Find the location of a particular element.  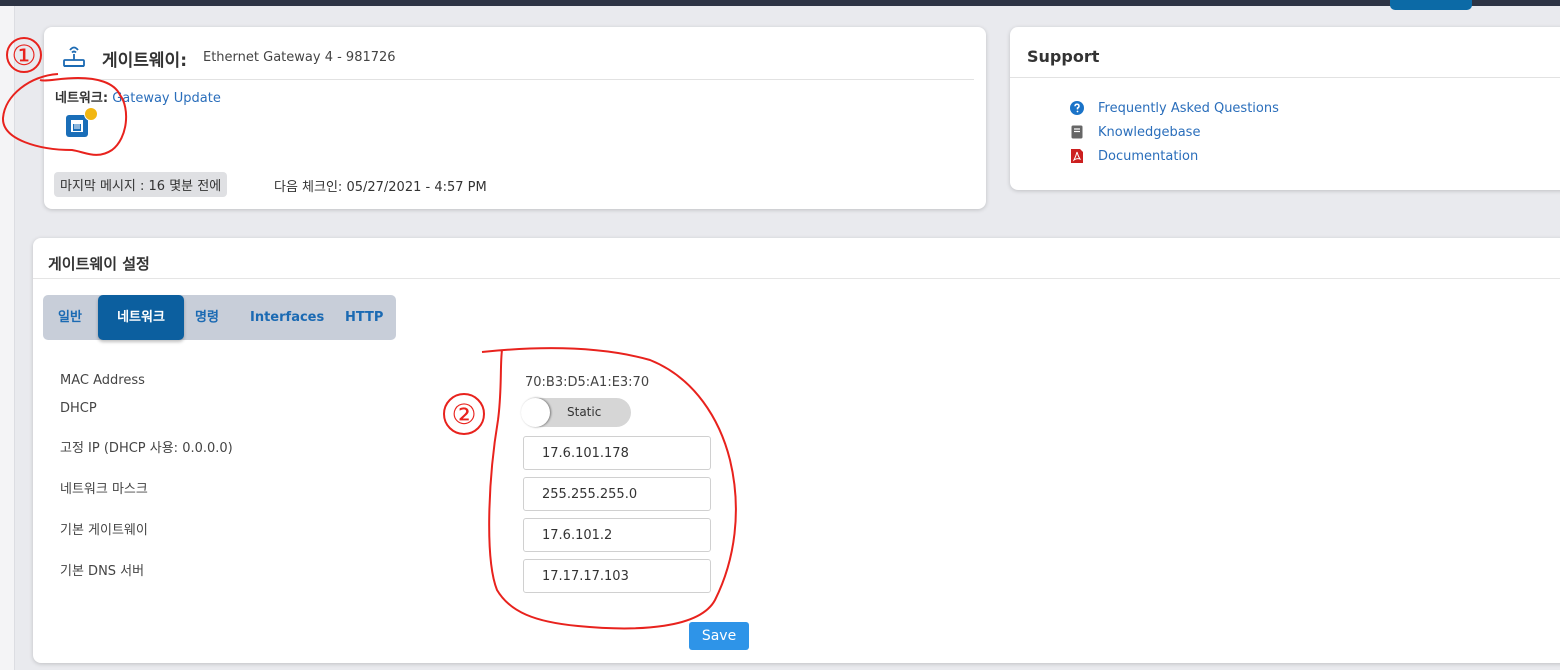

pdf-file-icon is located at coordinates (1077, 156).